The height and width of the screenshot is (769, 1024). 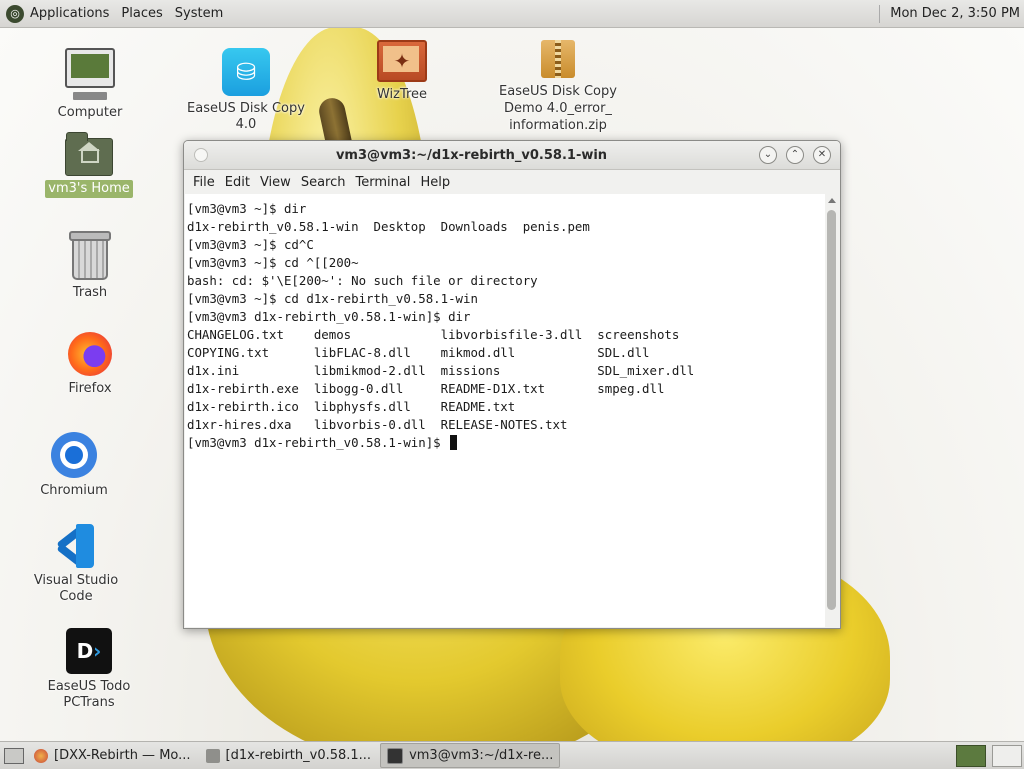 What do you see at coordinates (74, 490) in the screenshot?
I see `icon-label: Chromium` at bounding box center [74, 490].